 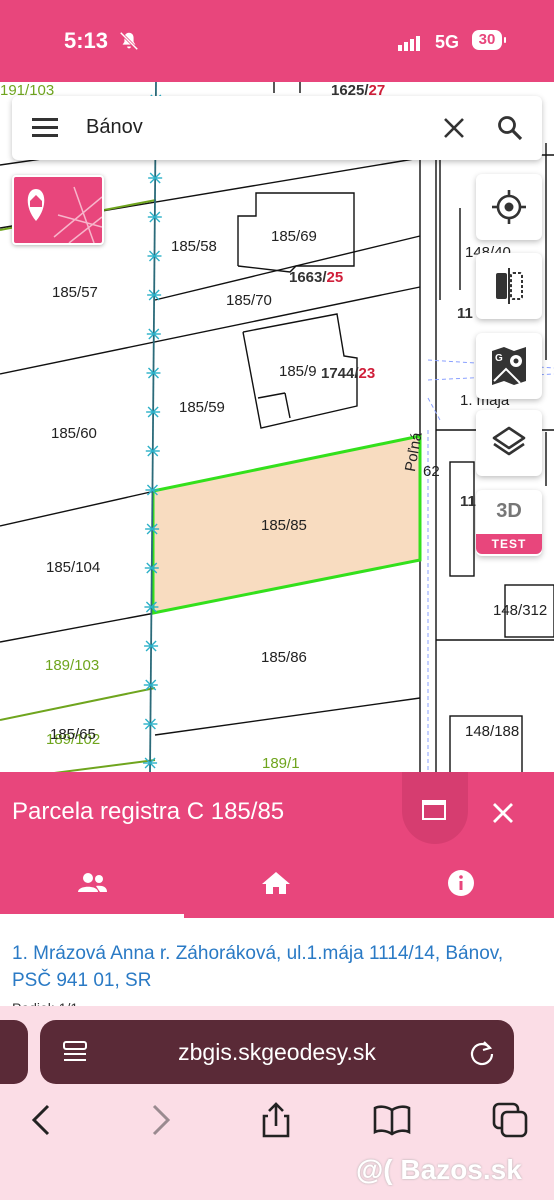 What do you see at coordinates (431, 471) in the screenshot?
I see `parcel-label: 62` at bounding box center [431, 471].